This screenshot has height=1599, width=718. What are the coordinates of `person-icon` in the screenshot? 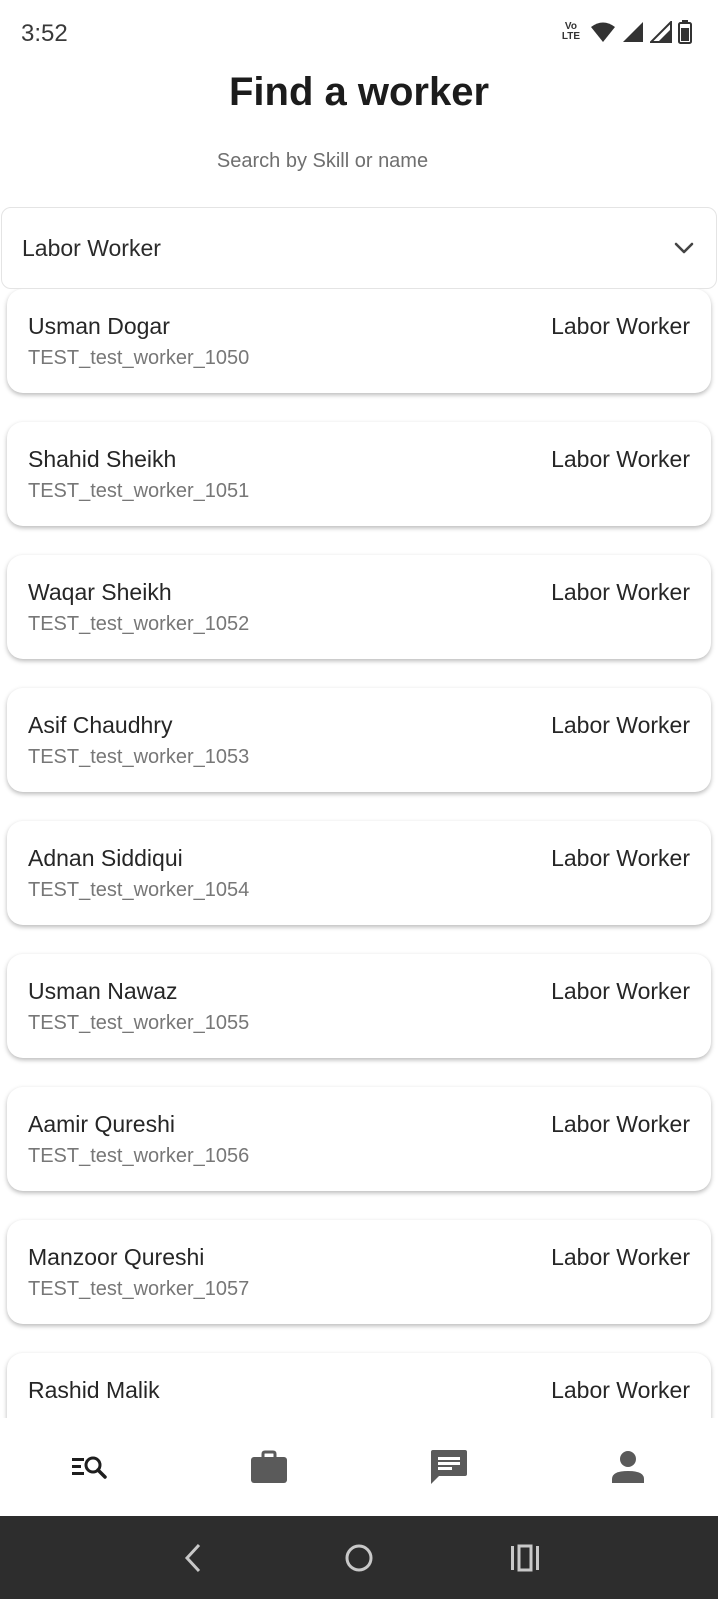 It's located at (628, 1467).